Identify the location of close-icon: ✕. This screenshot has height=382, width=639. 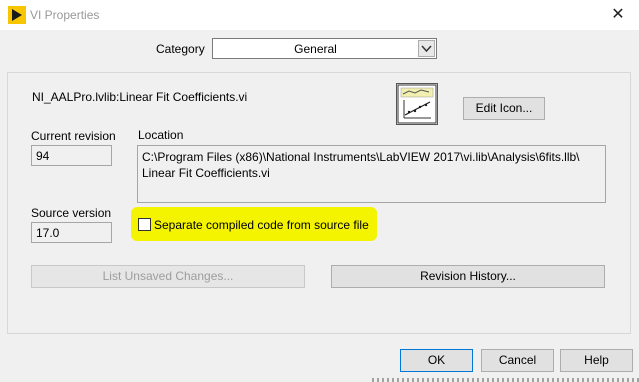
(618, 14).